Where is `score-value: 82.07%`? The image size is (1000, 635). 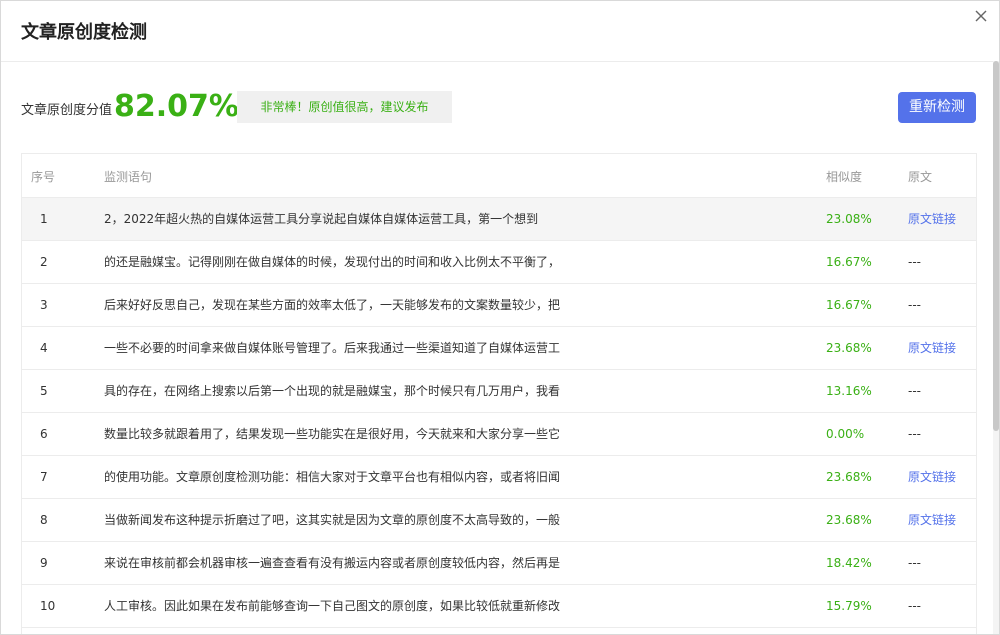 score-value: 82.07% is located at coordinates (176, 106).